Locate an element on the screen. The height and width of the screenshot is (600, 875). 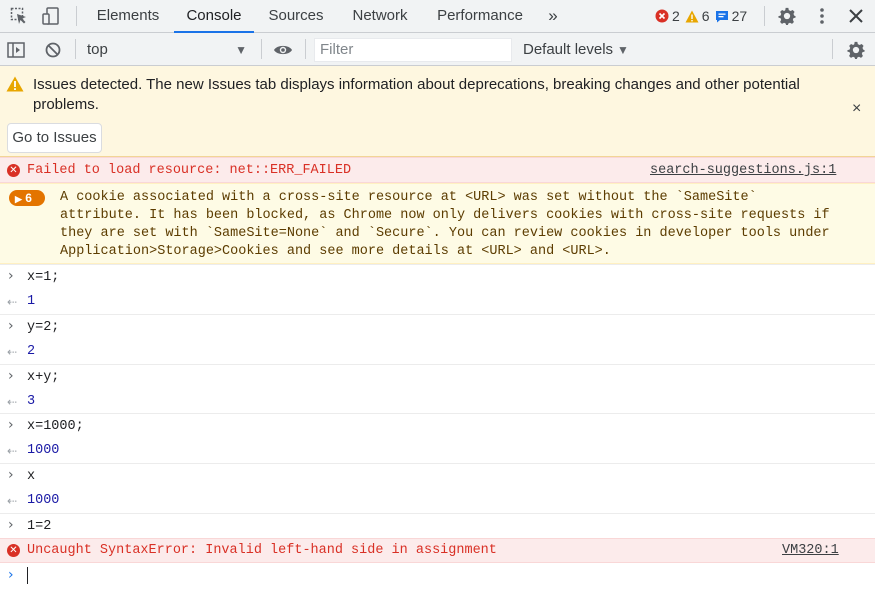
warning-repeat-badge: ▶ 6 is located at coordinates (27, 198).